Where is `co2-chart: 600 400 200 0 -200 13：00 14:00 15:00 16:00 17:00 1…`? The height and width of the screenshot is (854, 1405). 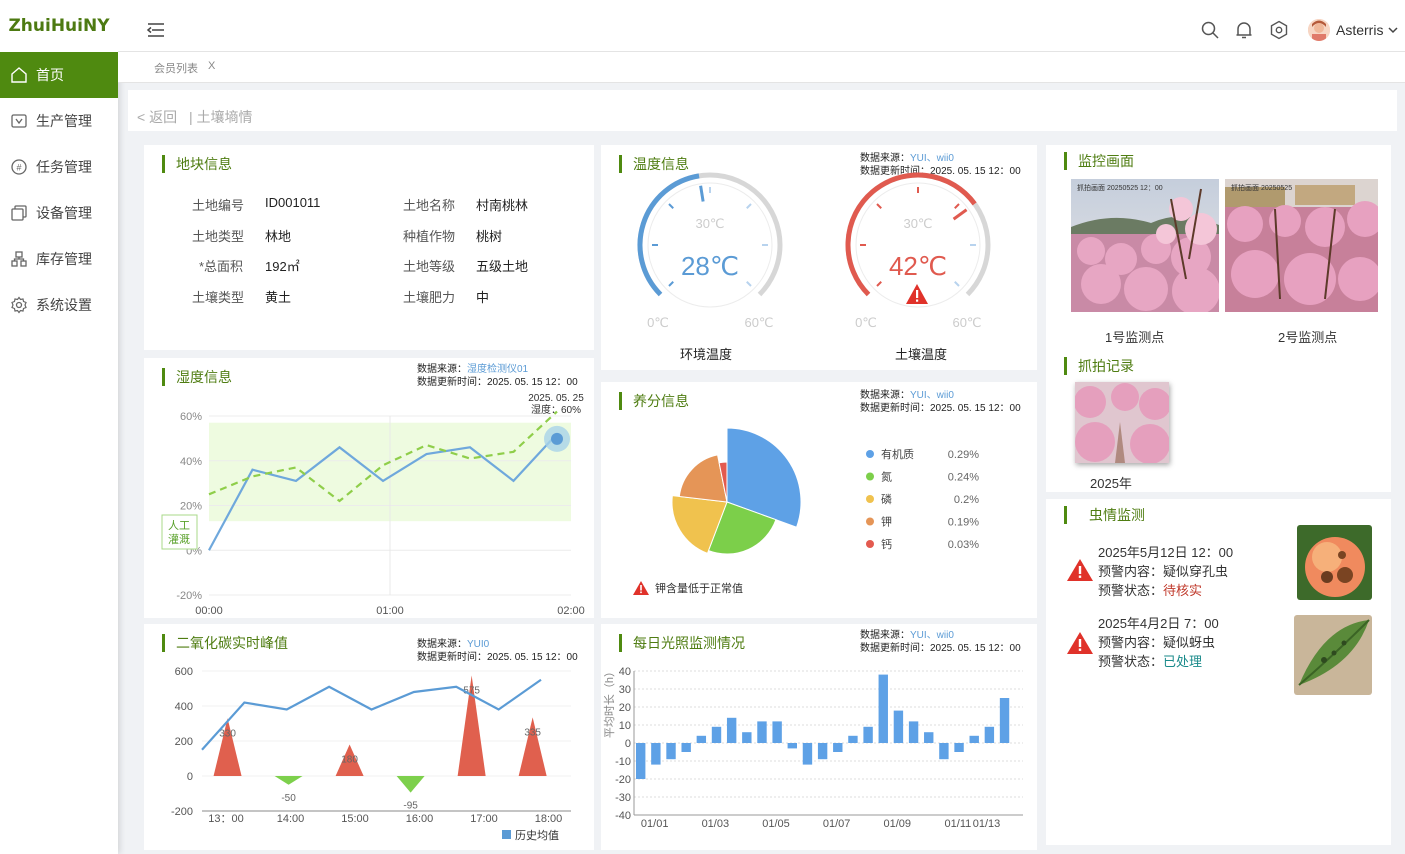 co2-chart: 600 400 200 0 -200 13：00 14:00 15:00 16:00 17:00 1… is located at coordinates (371, 754).